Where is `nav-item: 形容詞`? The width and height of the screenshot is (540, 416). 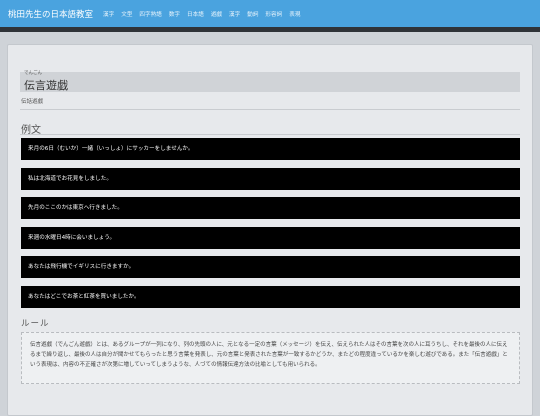 nav-item: 形容詞 is located at coordinates (273, 14).